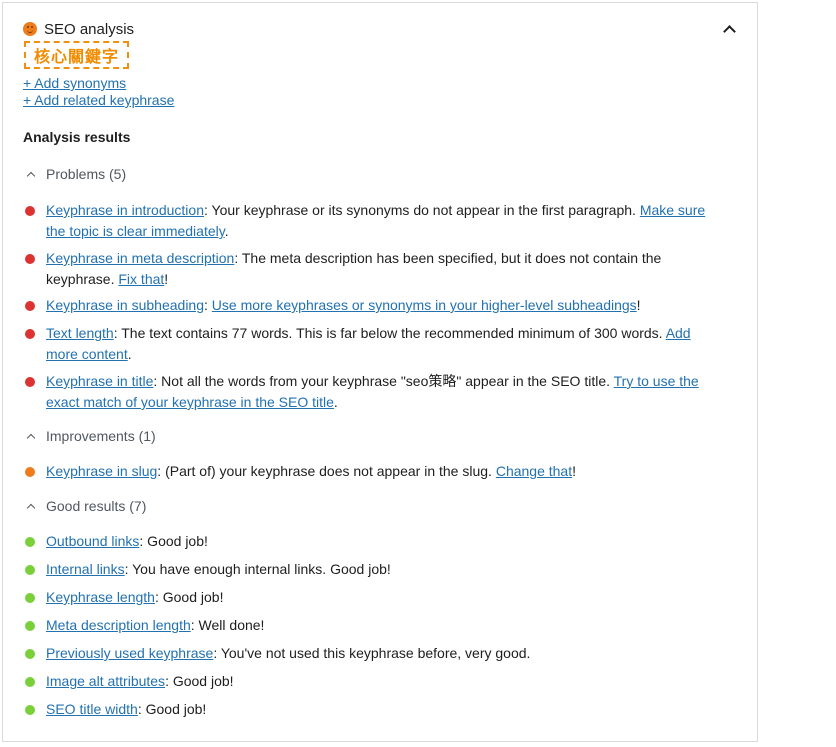 The width and height of the screenshot is (836, 747). What do you see at coordinates (373, 681) in the screenshot?
I see `result-item-good: Image alt attributes: Good job!` at bounding box center [373, 681].